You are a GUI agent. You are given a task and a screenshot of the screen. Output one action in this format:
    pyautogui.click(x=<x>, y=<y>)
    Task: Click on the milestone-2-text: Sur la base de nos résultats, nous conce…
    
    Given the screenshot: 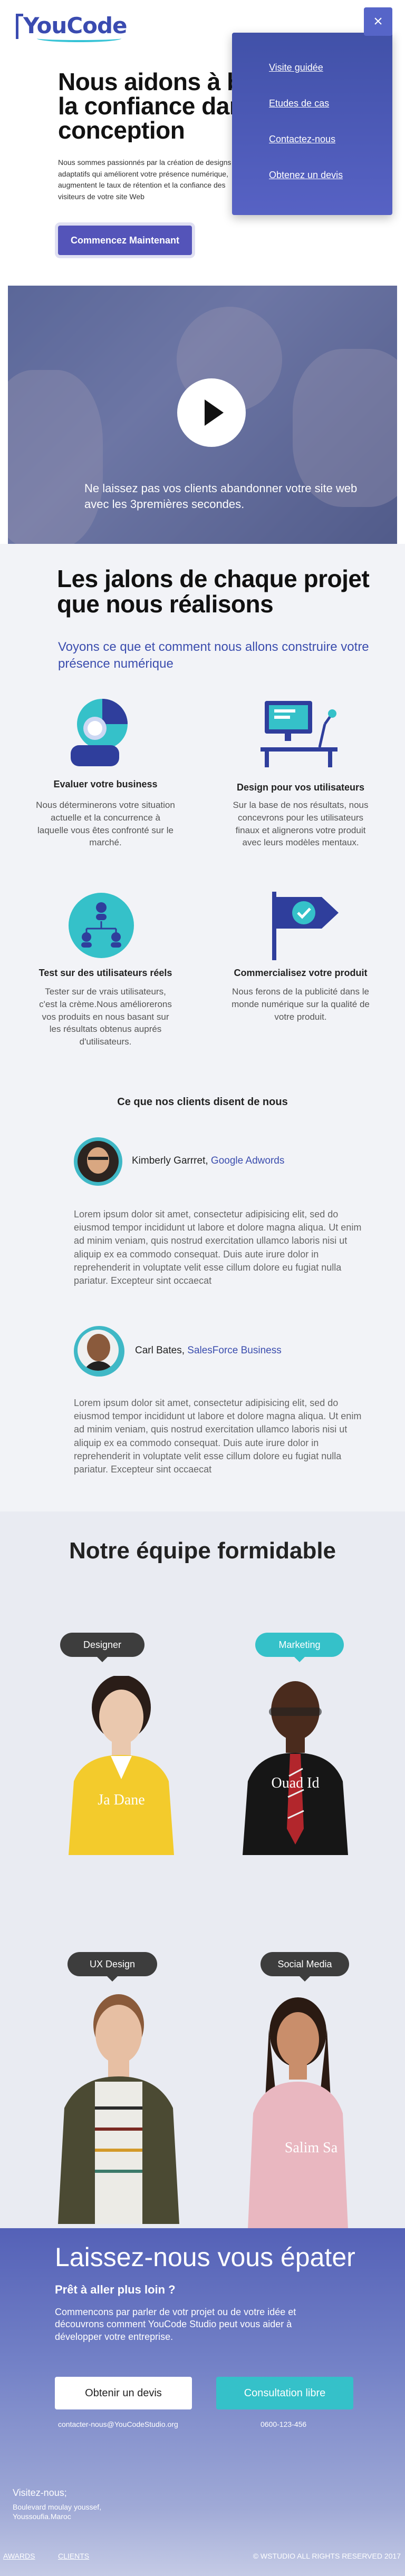 What is the action you would take?
    pyautogui.click(x=301, y=824)
    